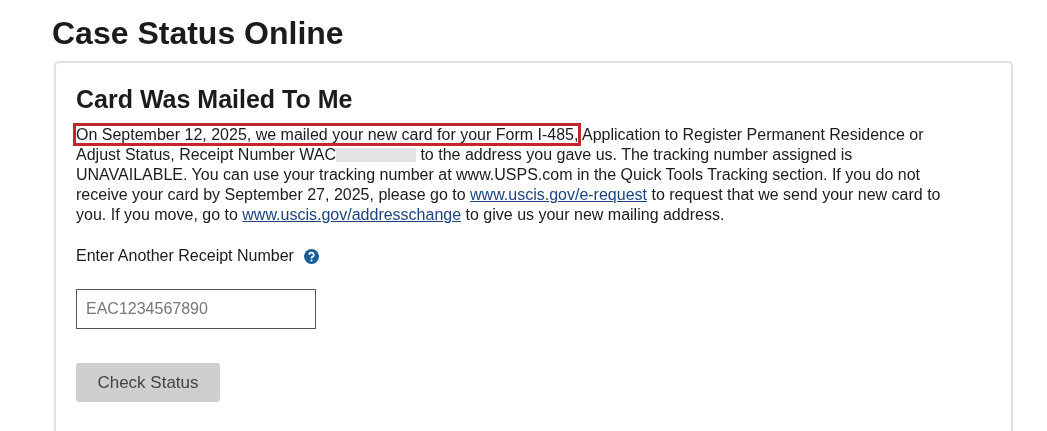  I want to click on link: www.uscis.gov/e-request, so click(558, 194).